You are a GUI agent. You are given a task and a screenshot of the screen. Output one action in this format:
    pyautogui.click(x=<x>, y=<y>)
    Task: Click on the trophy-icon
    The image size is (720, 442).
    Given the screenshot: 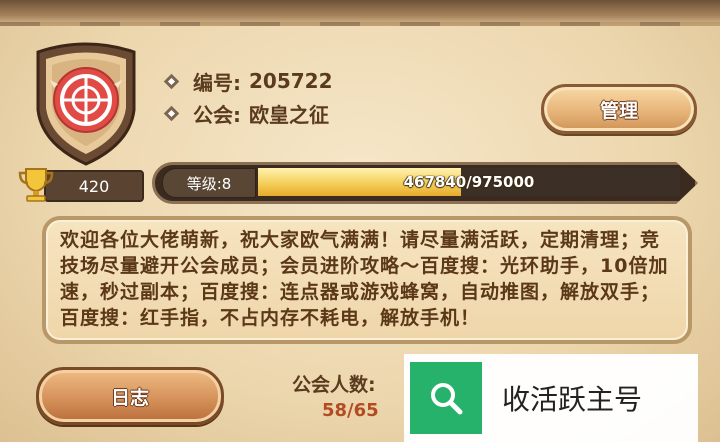 What is the action you would take?
    pyautogui.click(x=36, y=185)
    